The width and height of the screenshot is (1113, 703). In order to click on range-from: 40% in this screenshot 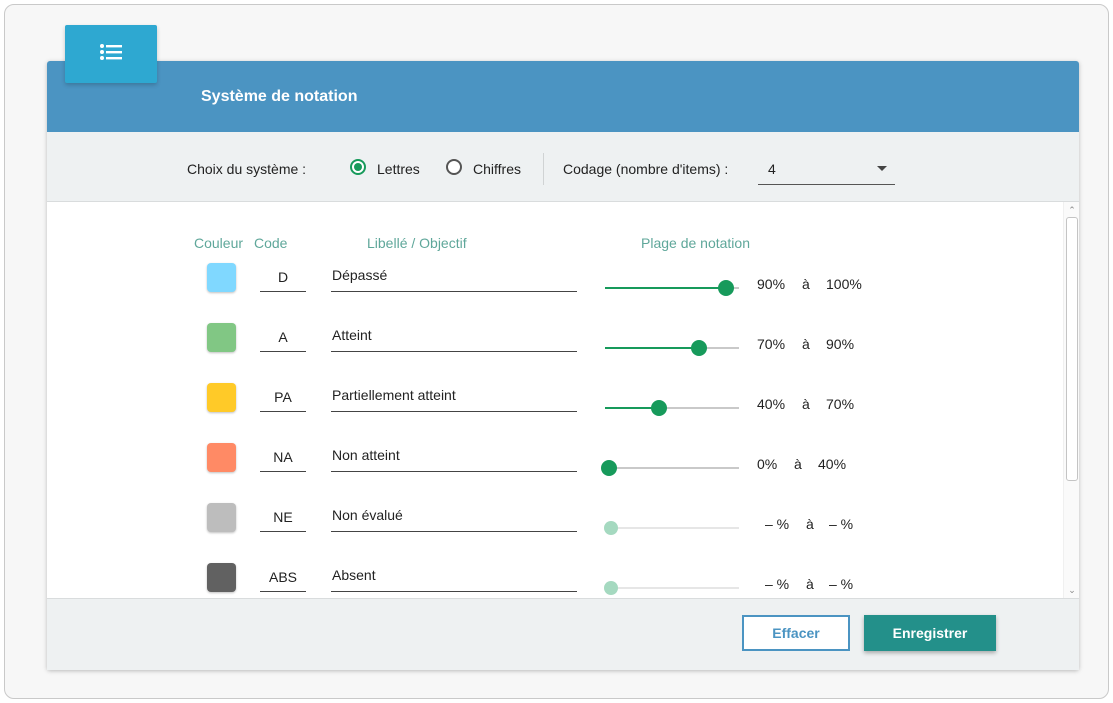, I will do `click(771, 404)`.